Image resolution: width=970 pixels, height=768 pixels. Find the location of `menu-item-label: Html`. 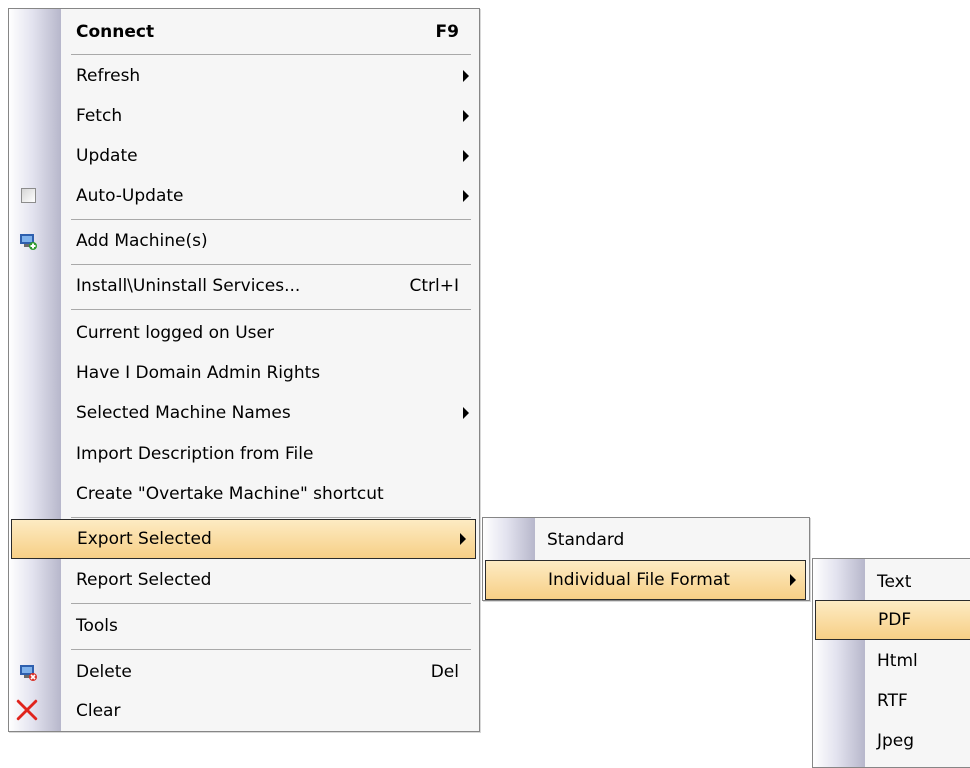

menu-item-label: Html is located at coordinates (897, 661).